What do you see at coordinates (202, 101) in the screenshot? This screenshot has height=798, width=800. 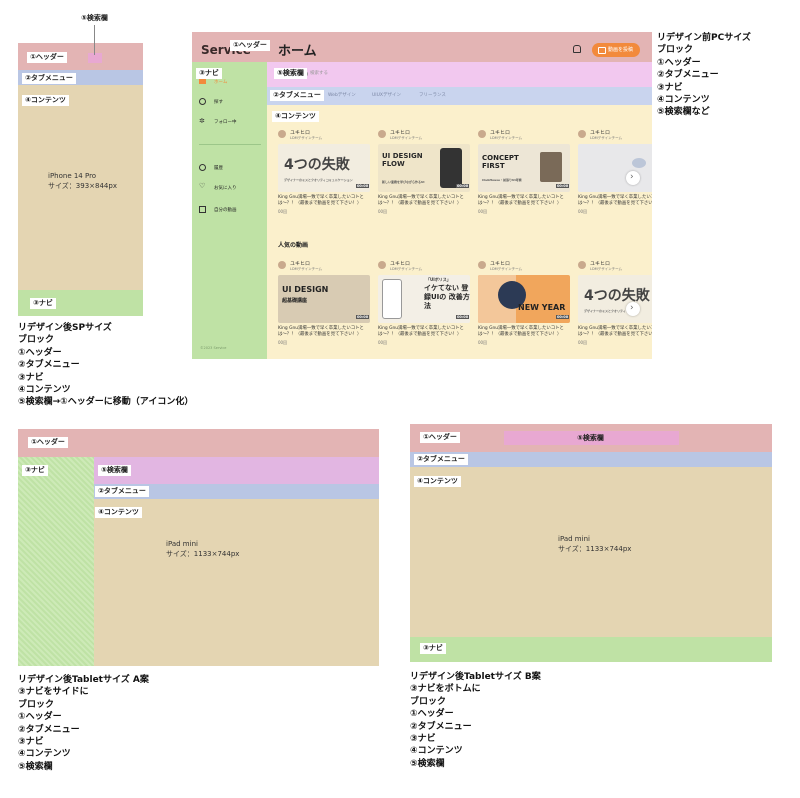 I see `compass-icon` at bounding box center [202, 101].